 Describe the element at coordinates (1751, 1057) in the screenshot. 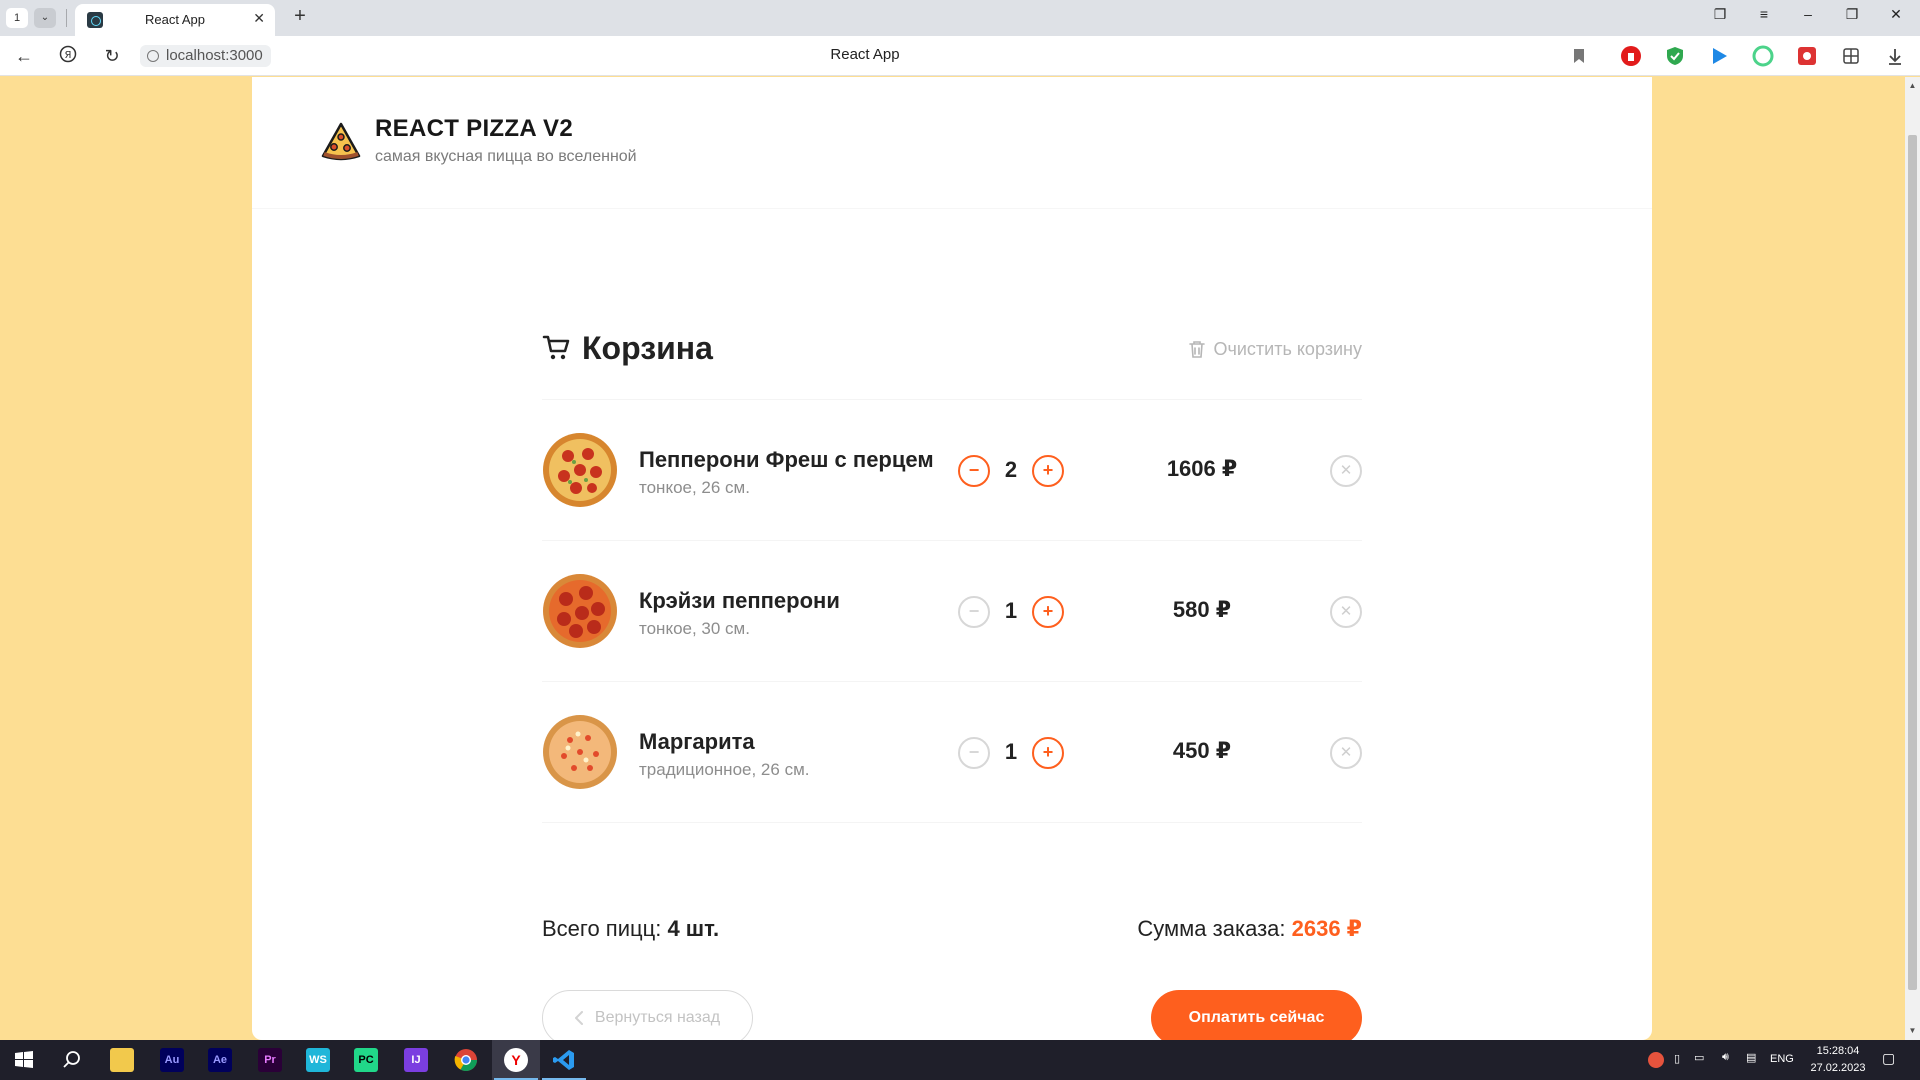

I see `network-icon: ▤` at that location.